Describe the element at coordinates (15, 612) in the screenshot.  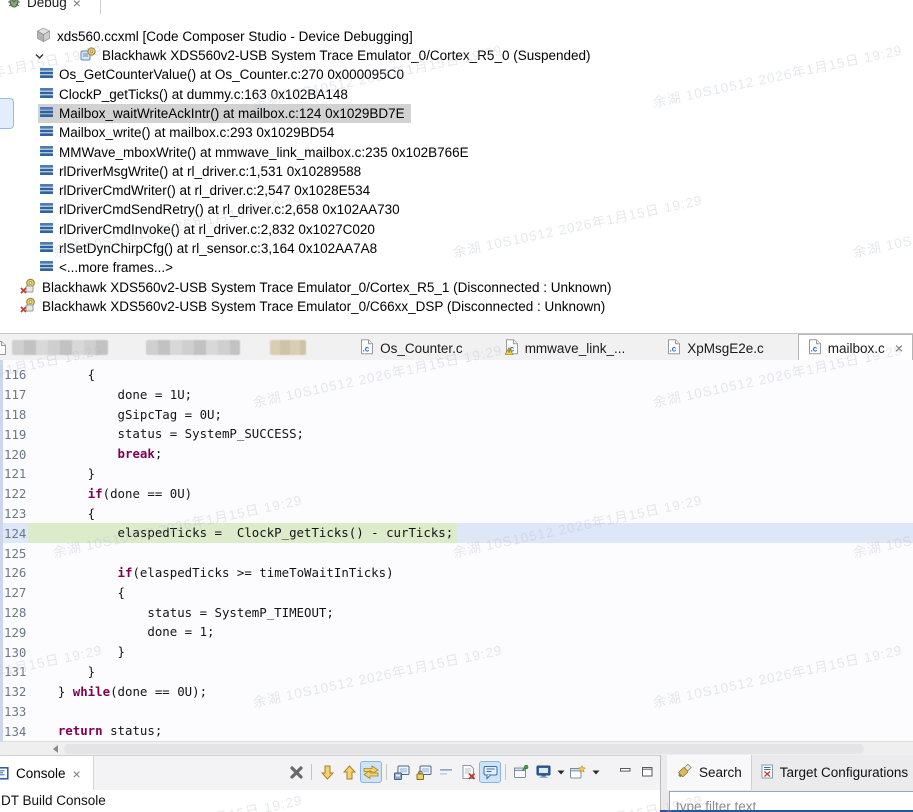
I see `line-number: 128` at that location.